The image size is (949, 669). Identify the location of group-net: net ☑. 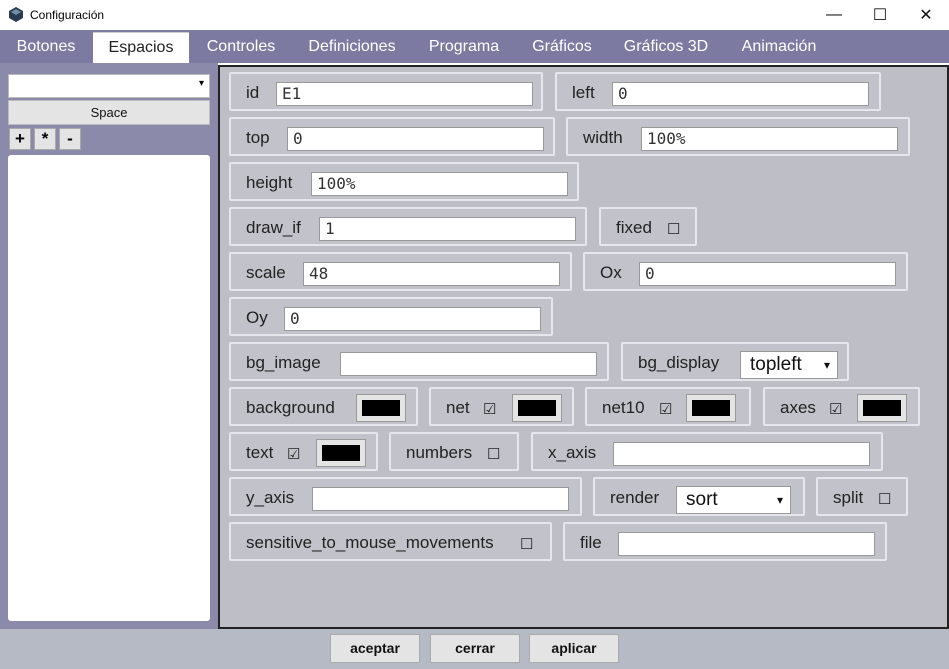
(501, 406).